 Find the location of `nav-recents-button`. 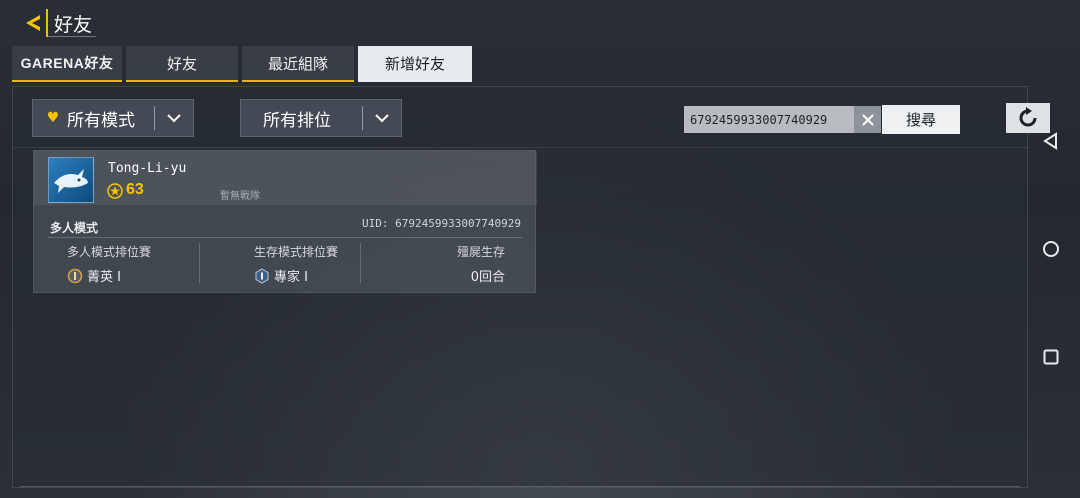

nav-recents-button is located at coordinates (1051, 357).